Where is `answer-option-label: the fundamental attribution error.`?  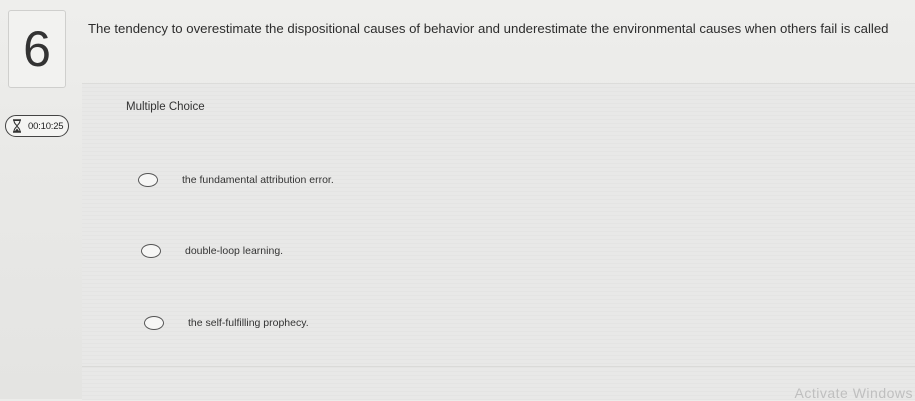 answer-option-label: the fundamental attribution error. is located at coordinates (258, 180).